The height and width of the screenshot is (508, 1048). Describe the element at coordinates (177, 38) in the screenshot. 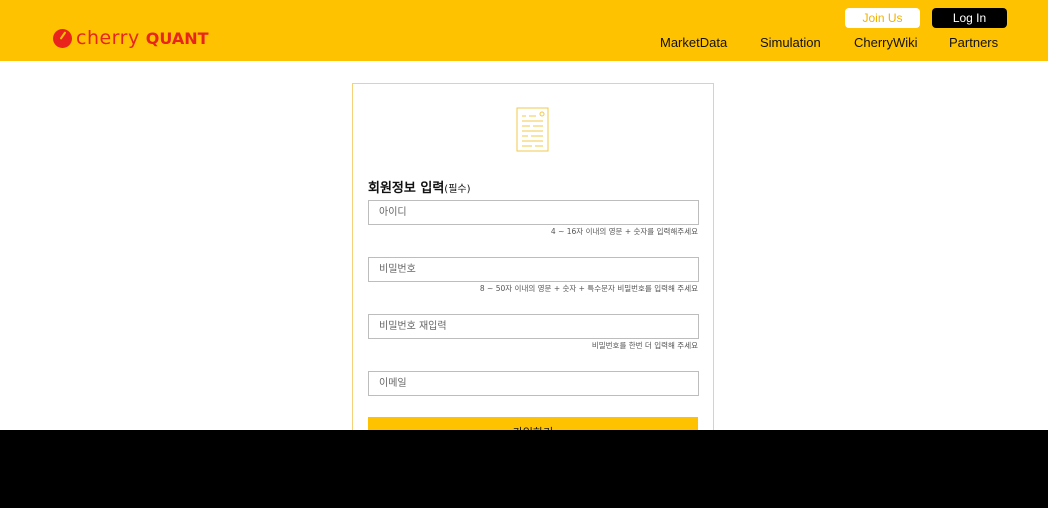

I see `logo-brand: QUANT` at that location.